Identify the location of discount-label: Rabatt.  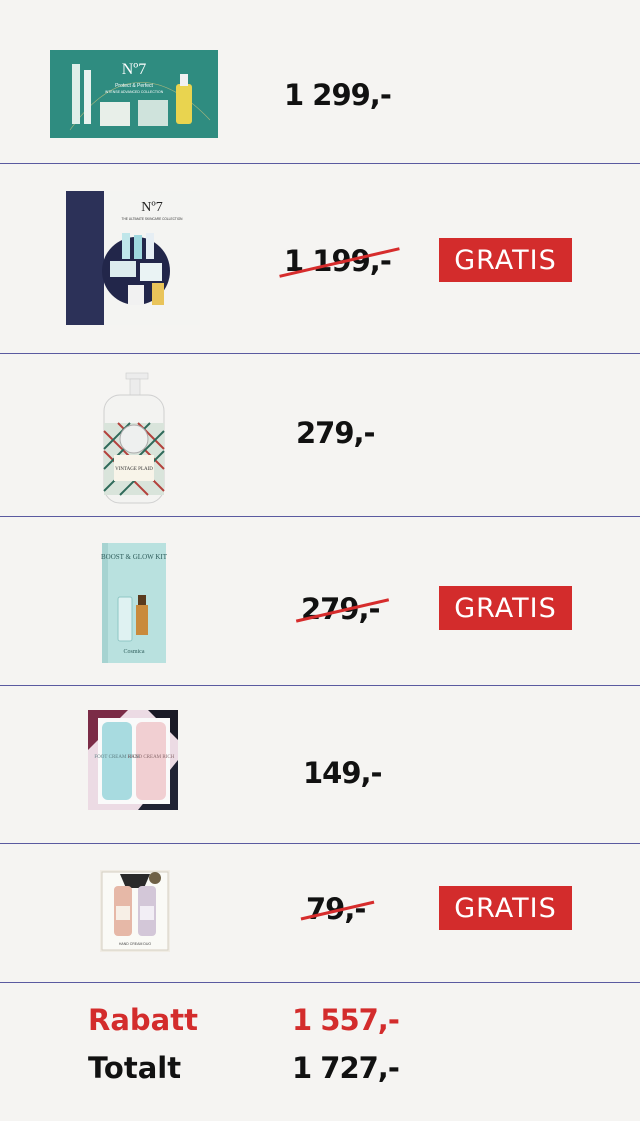
(143, 1020).